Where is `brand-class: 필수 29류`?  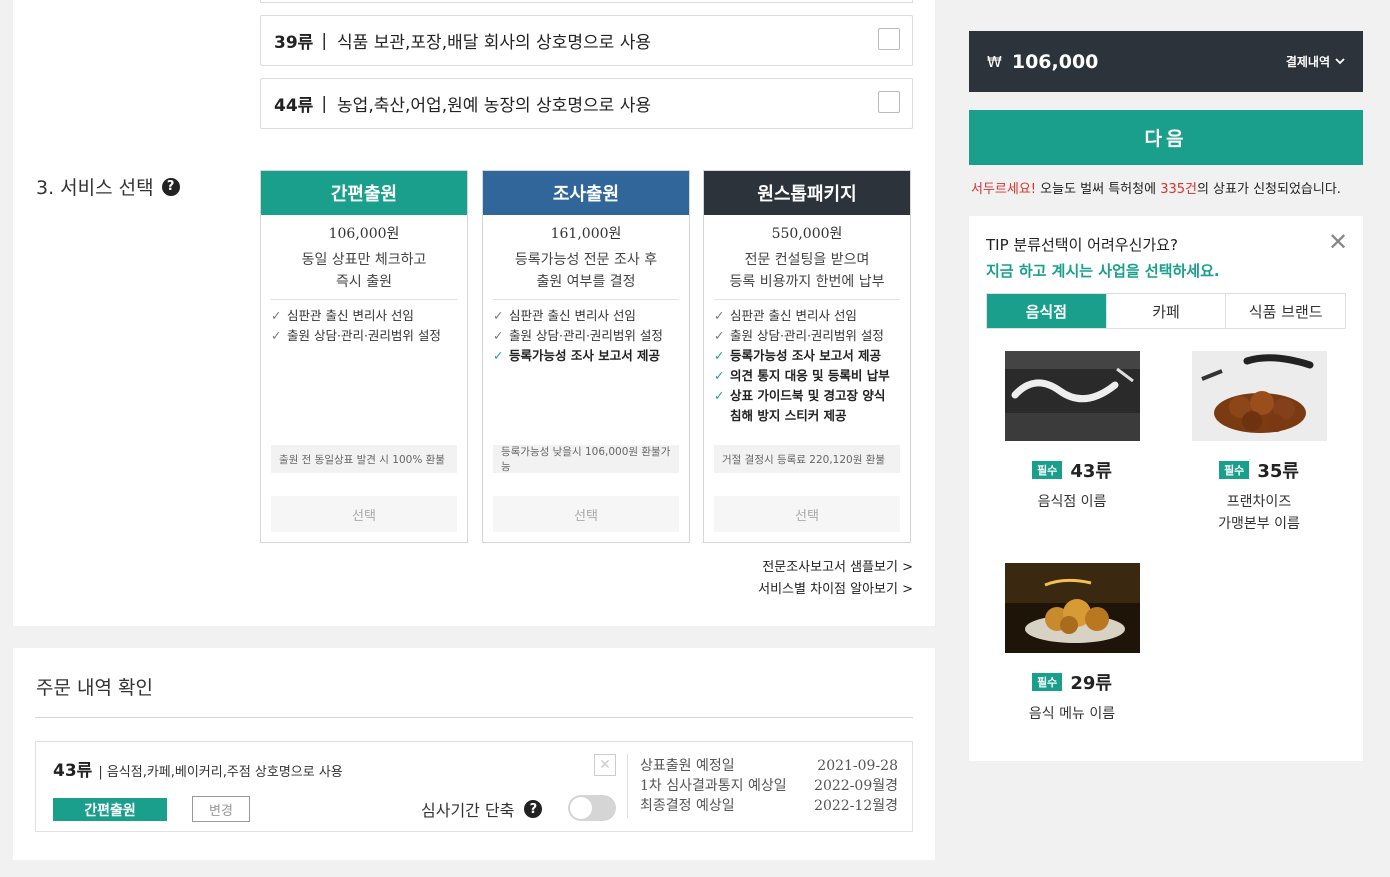 brand-class: 필수 29류 is located at coordinates (1072, 682).